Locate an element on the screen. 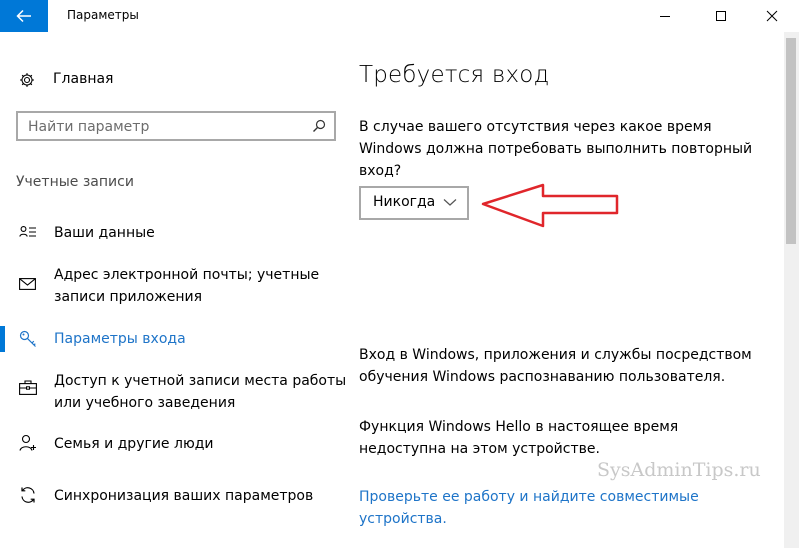 Image resolution: width=799 pixels, height=548 pixels. sidebar-item-label: или учебного заведения is located at coordinates (145, 403).